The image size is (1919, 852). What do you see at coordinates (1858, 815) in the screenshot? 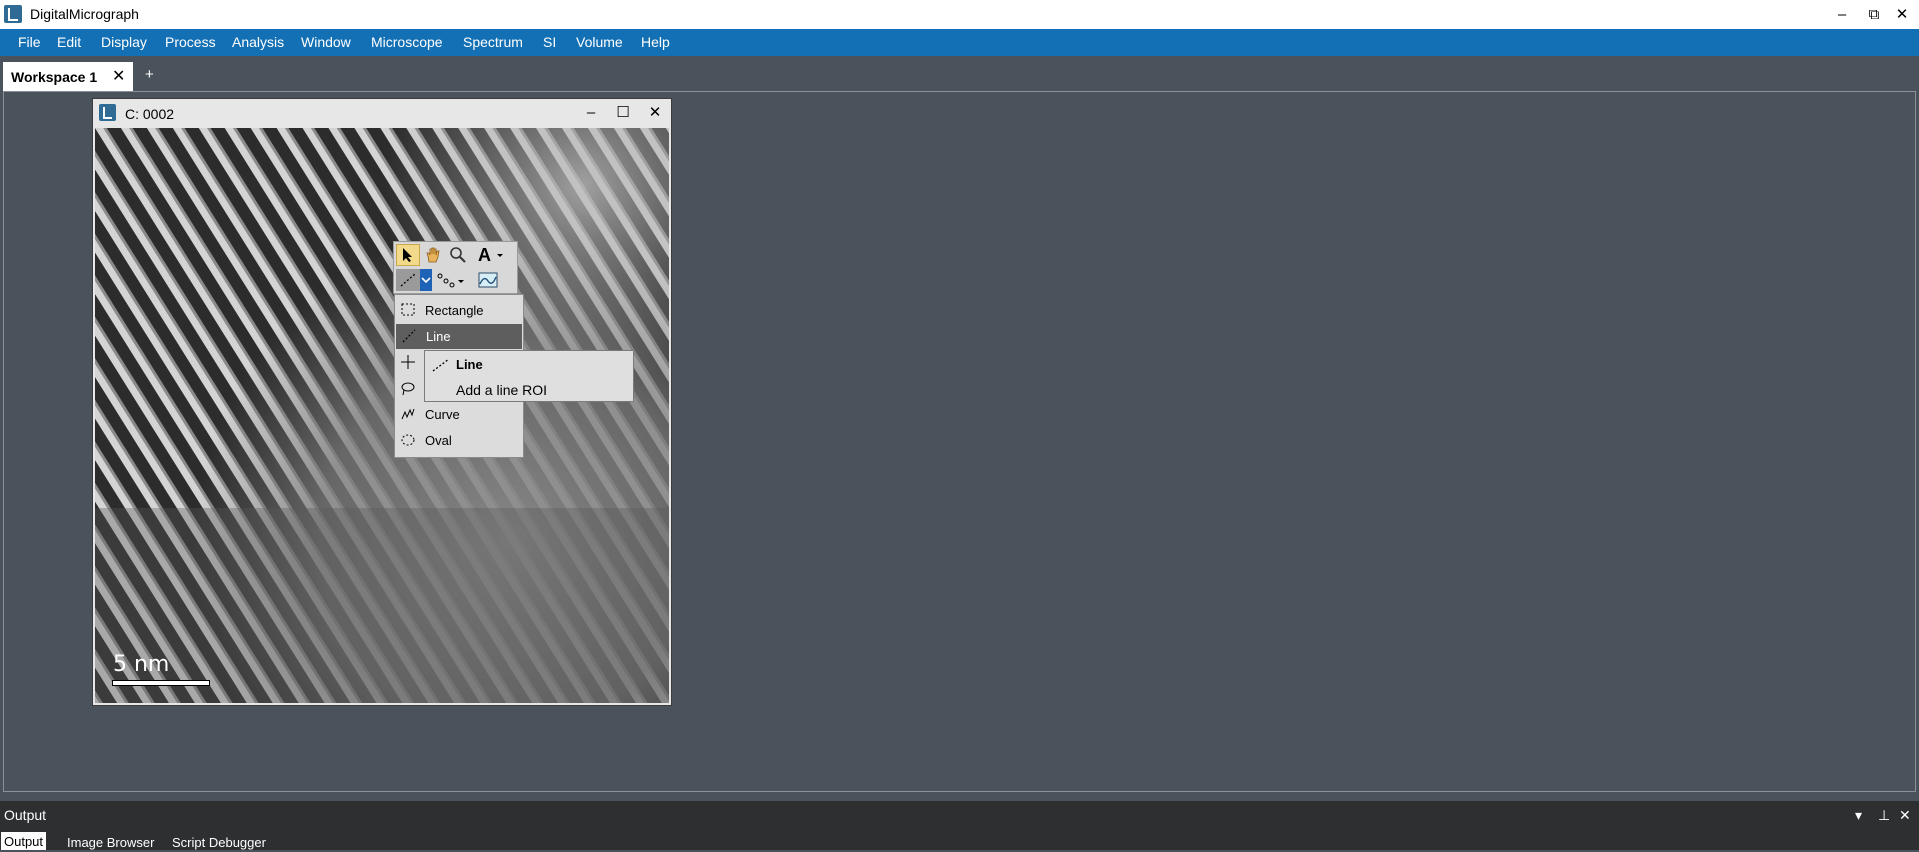
I see `panel-menu-chevron-icon: ▾` at bounding box center [1858, 815].